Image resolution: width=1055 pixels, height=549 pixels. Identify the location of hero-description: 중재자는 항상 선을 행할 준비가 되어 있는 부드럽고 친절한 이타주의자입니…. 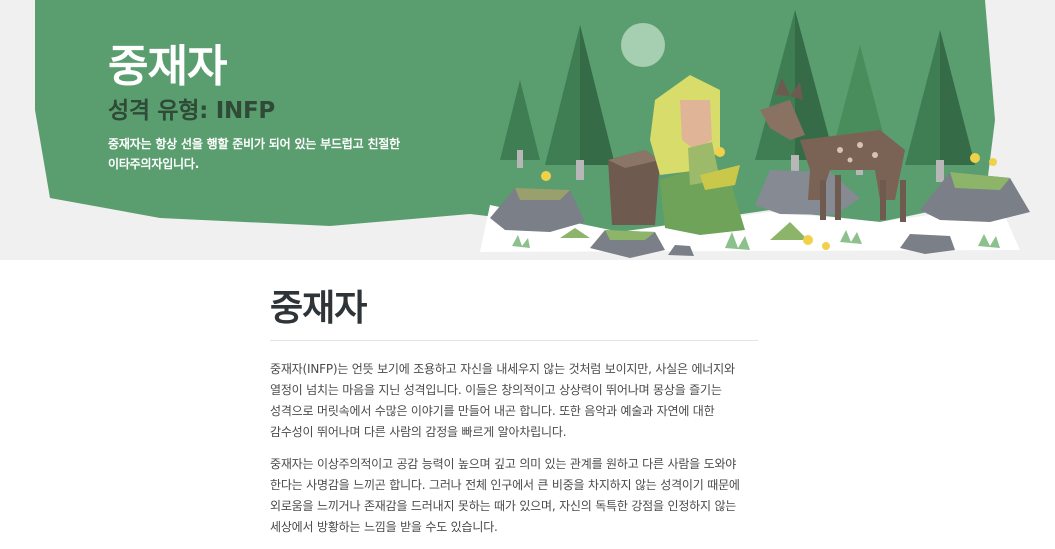
(254, 154).